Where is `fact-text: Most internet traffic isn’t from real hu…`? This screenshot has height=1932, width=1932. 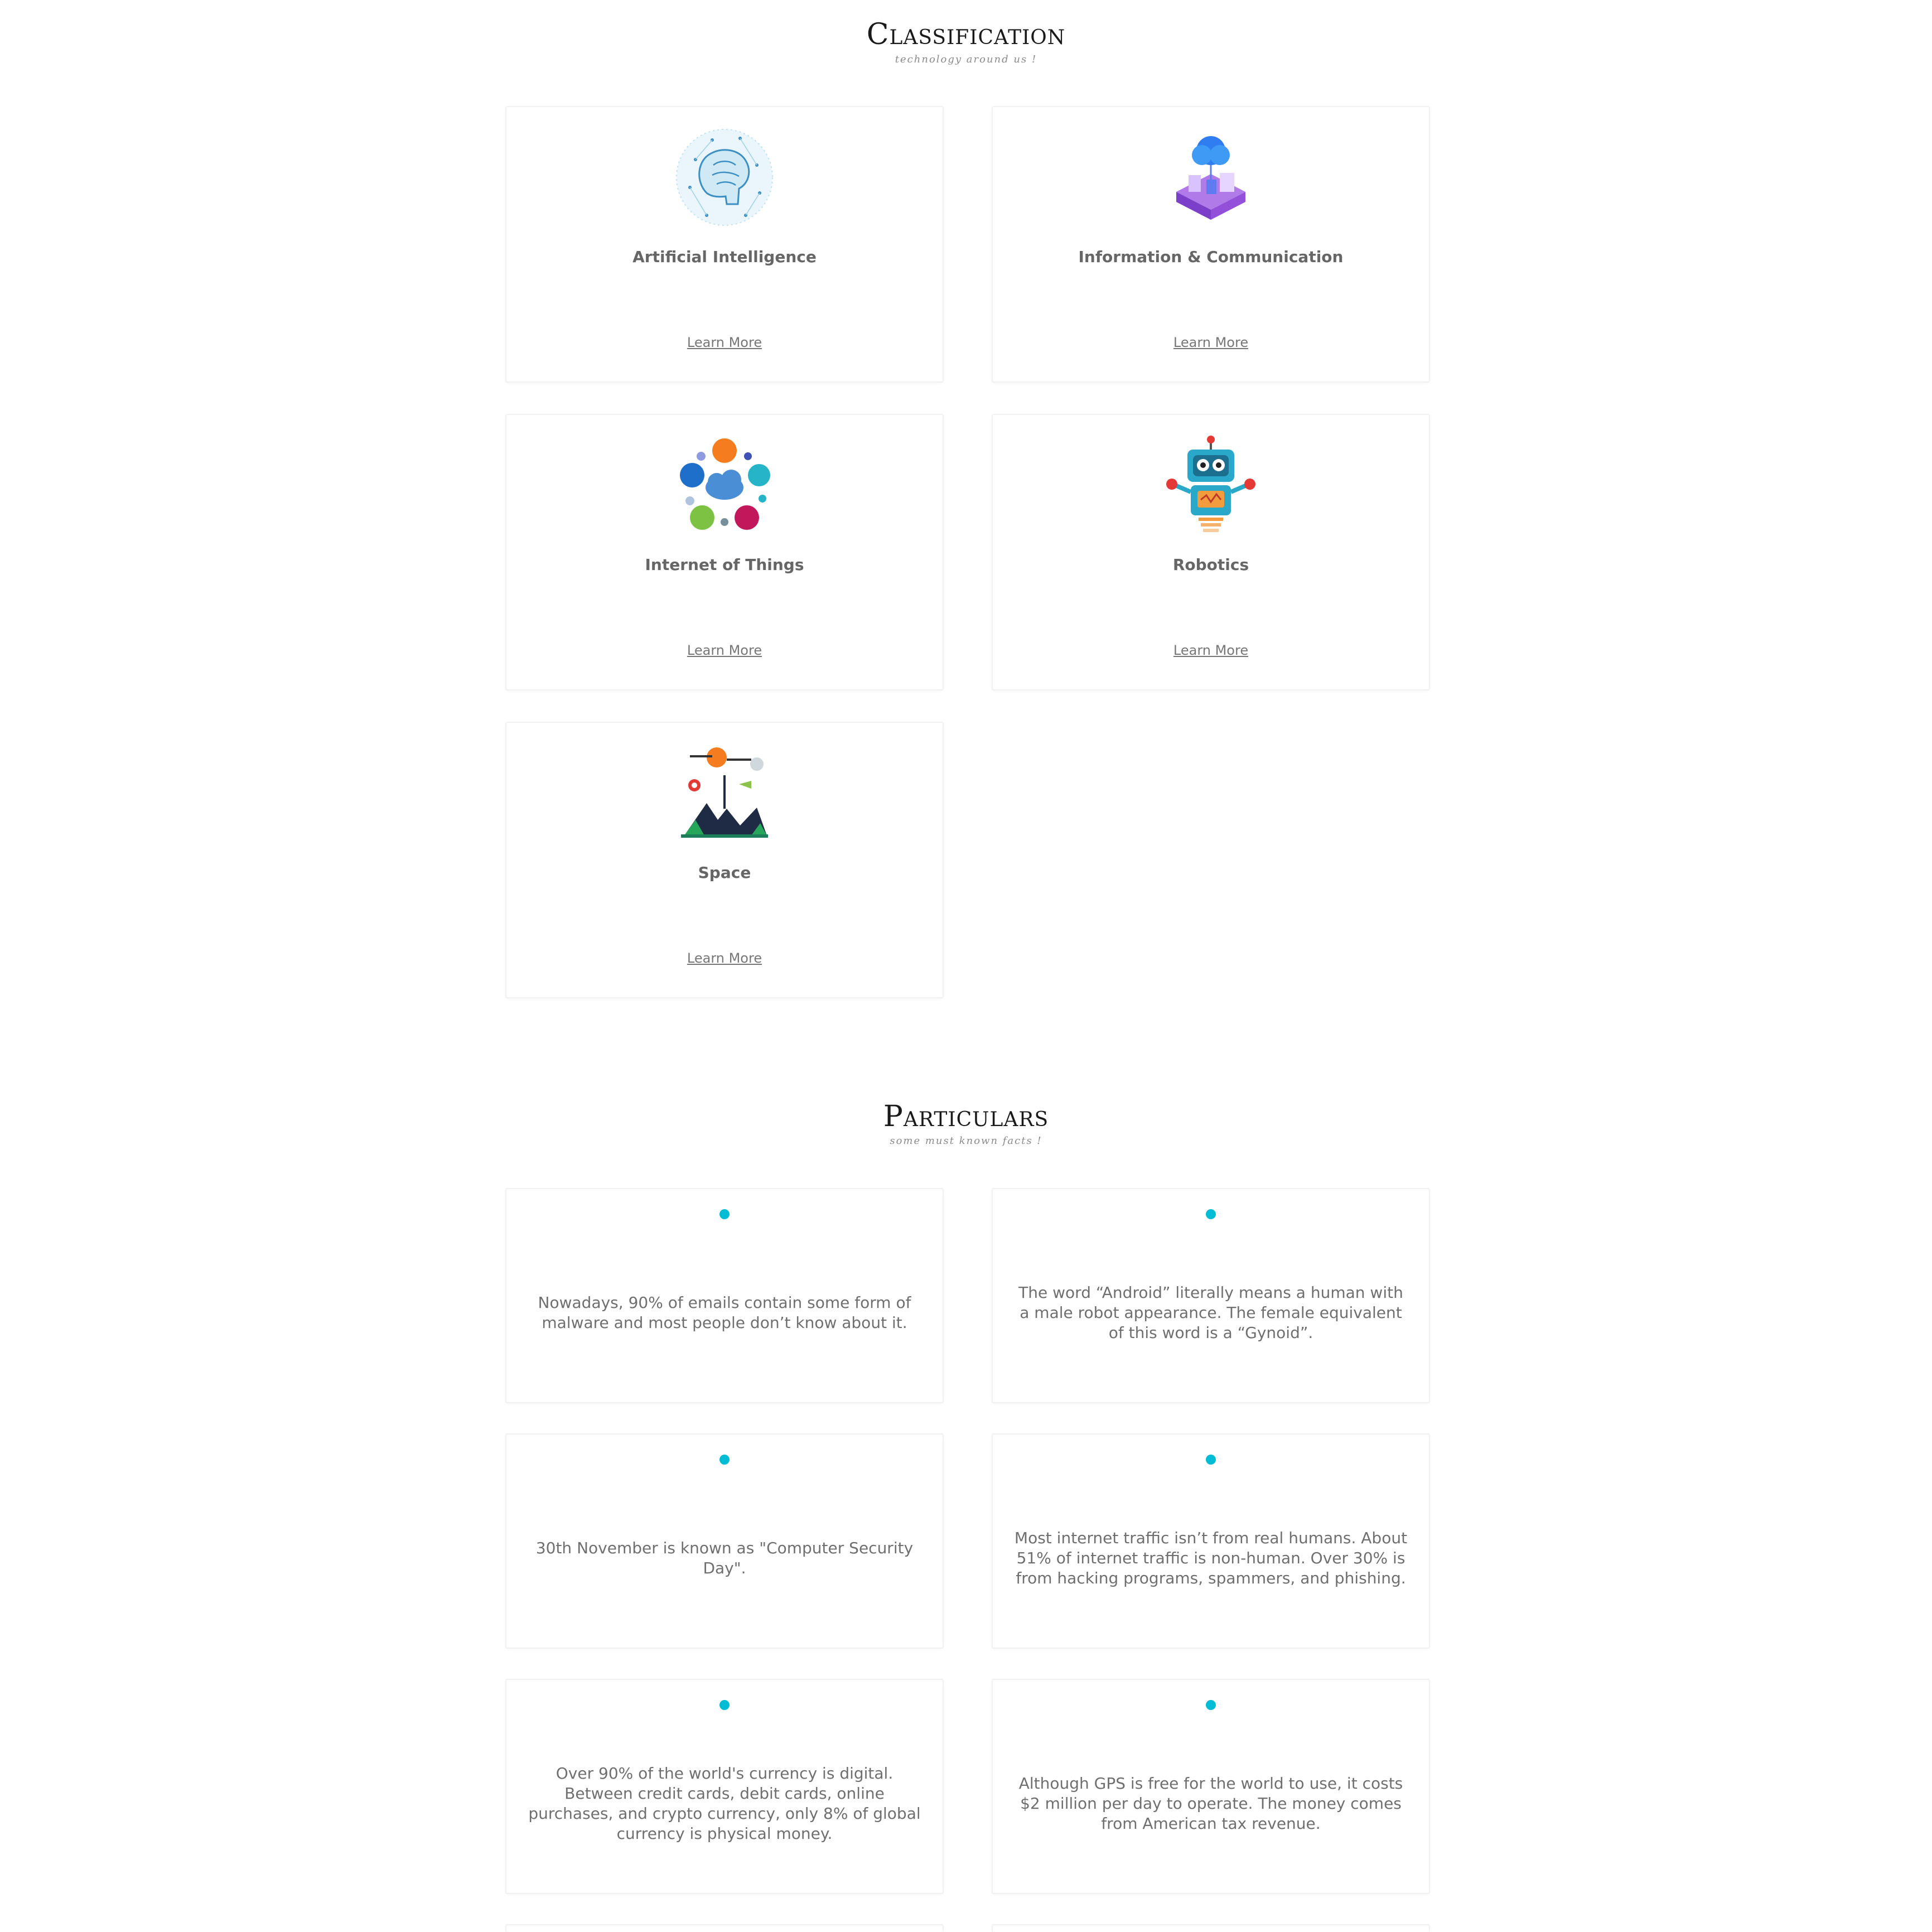
fact-text: Most internet traffic isn’t from real hu… is located at coordinates (1211, 1558).